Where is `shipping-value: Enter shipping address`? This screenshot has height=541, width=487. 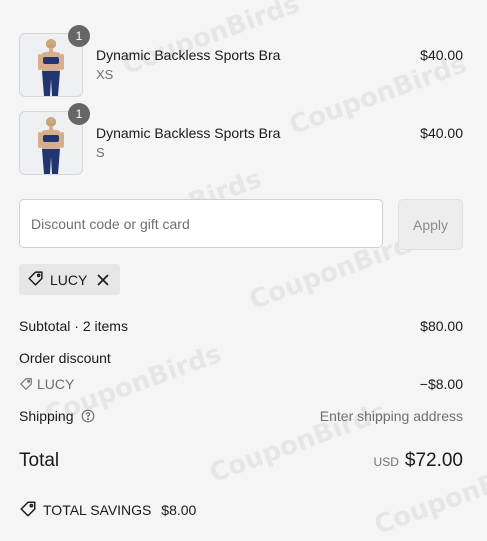 shipping-value: Enter shipping address is located at coordinates (391, 416).